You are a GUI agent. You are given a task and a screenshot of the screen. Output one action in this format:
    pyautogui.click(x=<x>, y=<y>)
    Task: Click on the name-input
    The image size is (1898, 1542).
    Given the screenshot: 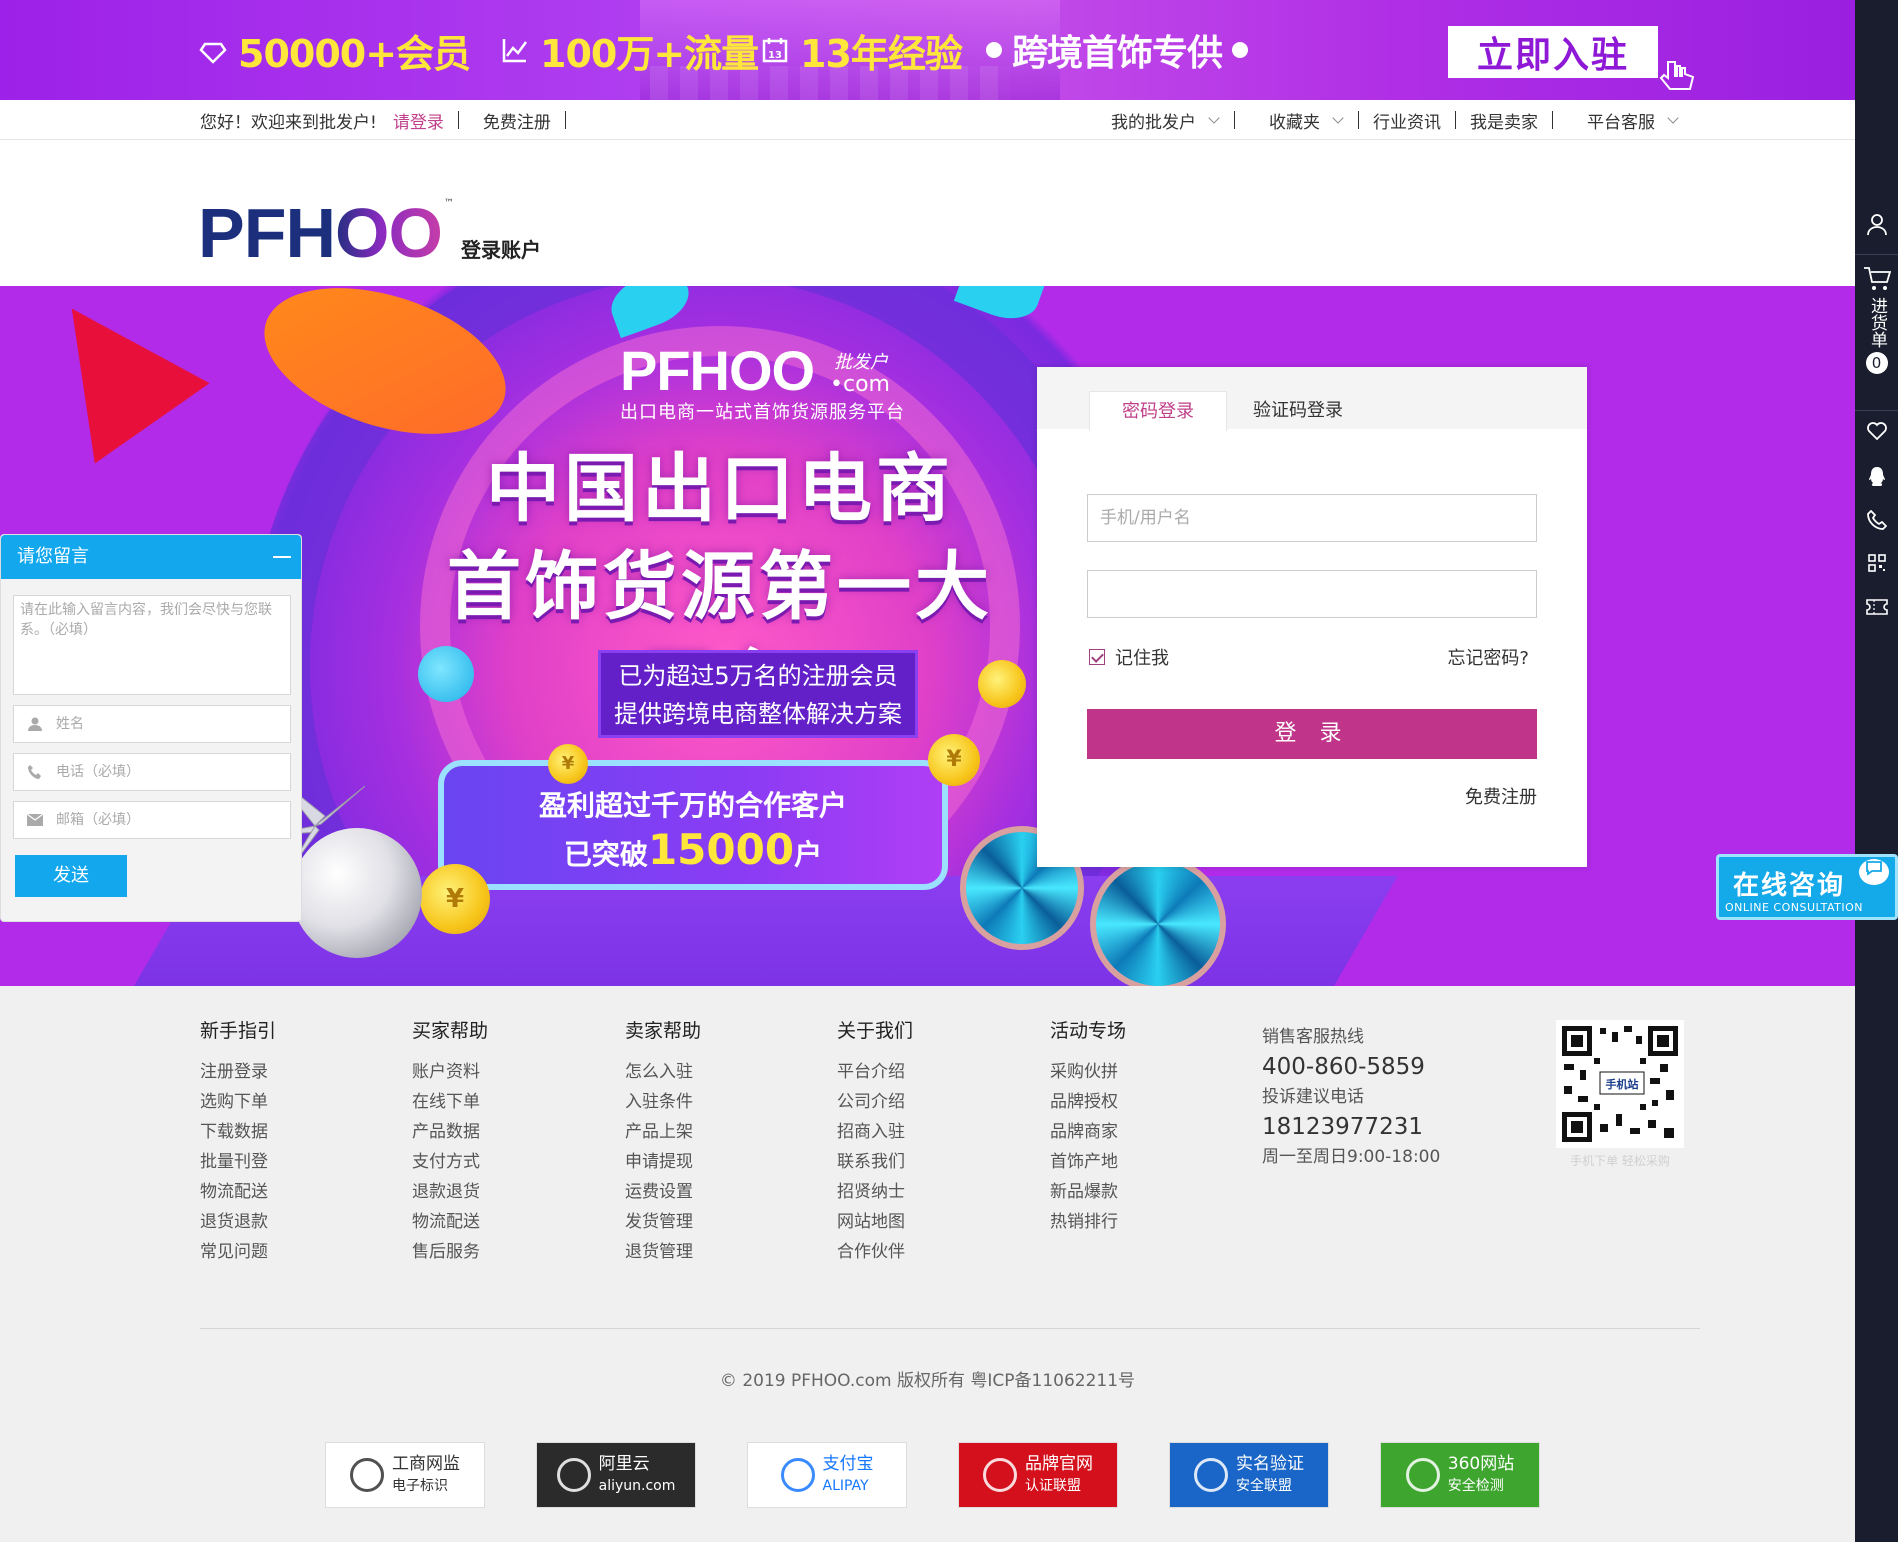 What is the action you would take?
    pyautogui.click(x=171, y=724)
    